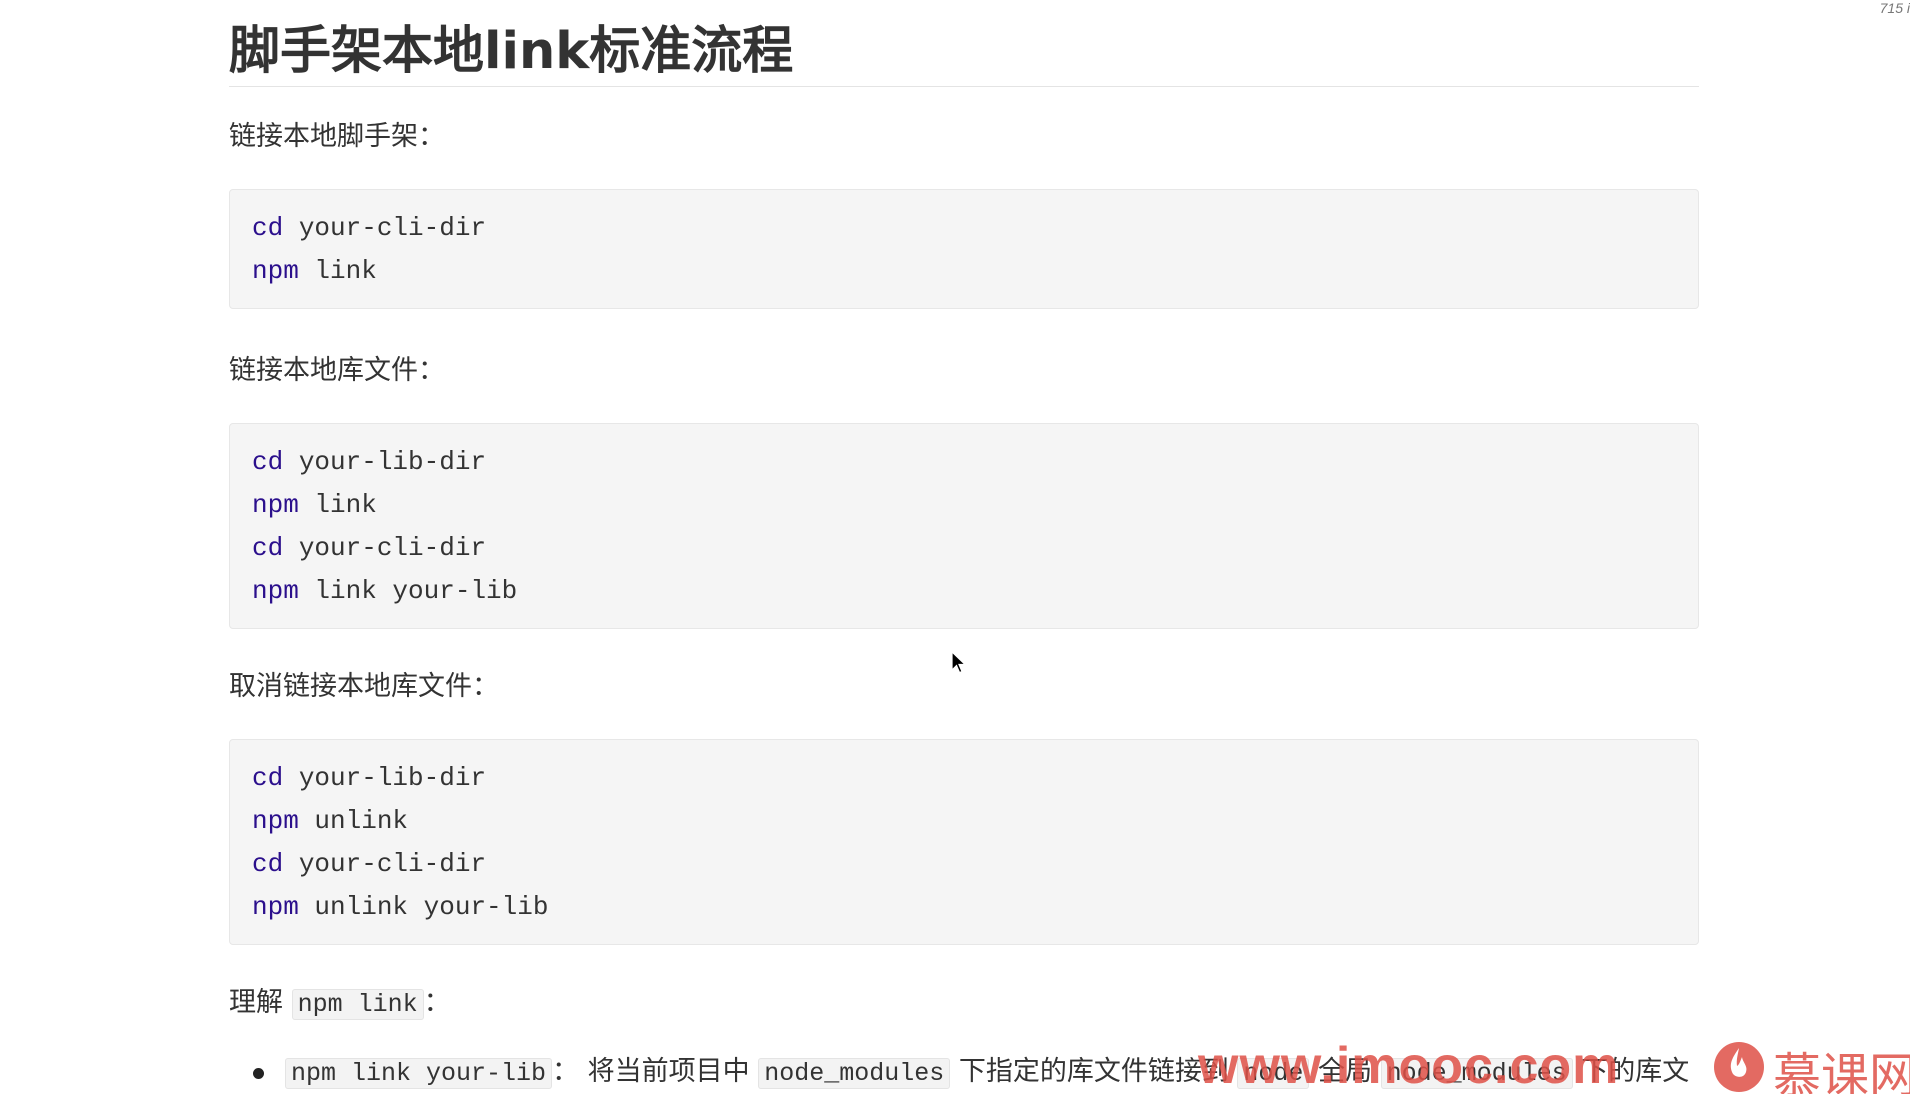 The image size is (1910, 1094). Describe the element at coordinates (437, 1002) in the screenshot. I see `understand-suffix: ：` at that location.